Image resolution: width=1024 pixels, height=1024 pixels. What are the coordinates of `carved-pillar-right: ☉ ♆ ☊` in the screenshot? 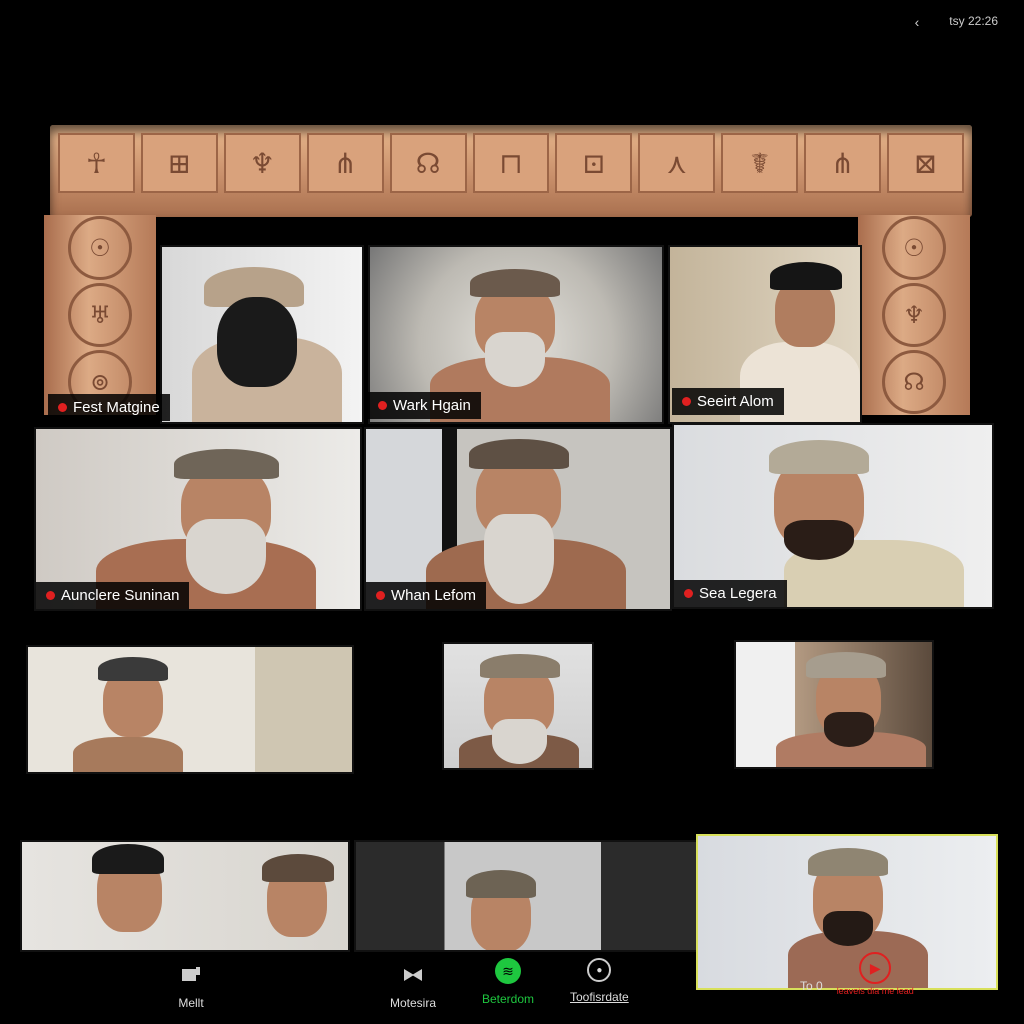 It's located at (914, 315).